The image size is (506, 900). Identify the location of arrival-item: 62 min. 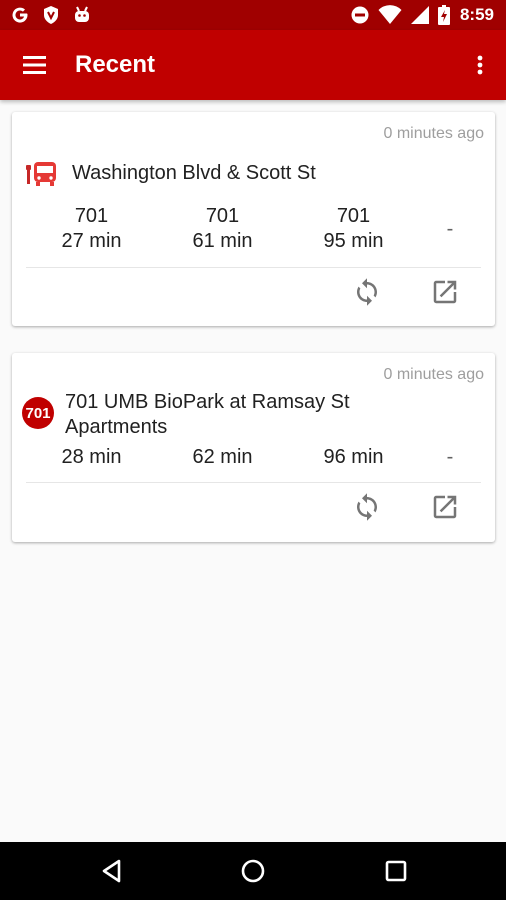
(222, 457).